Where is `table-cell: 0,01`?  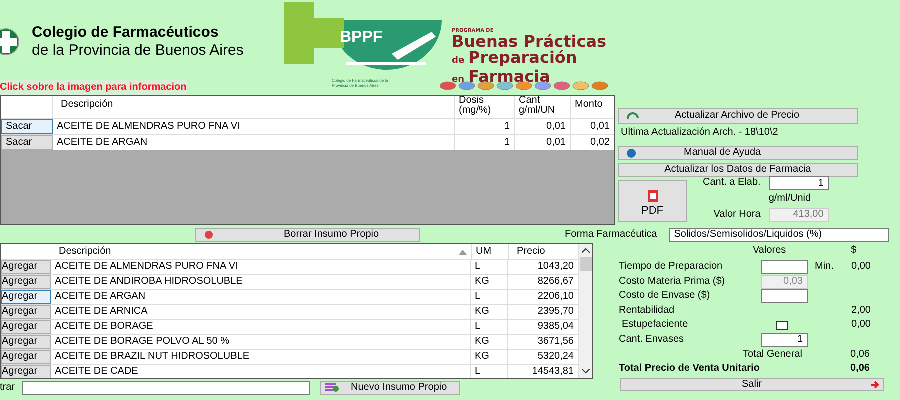
table-cell: 0,01 is located at coordinates (543, 142).